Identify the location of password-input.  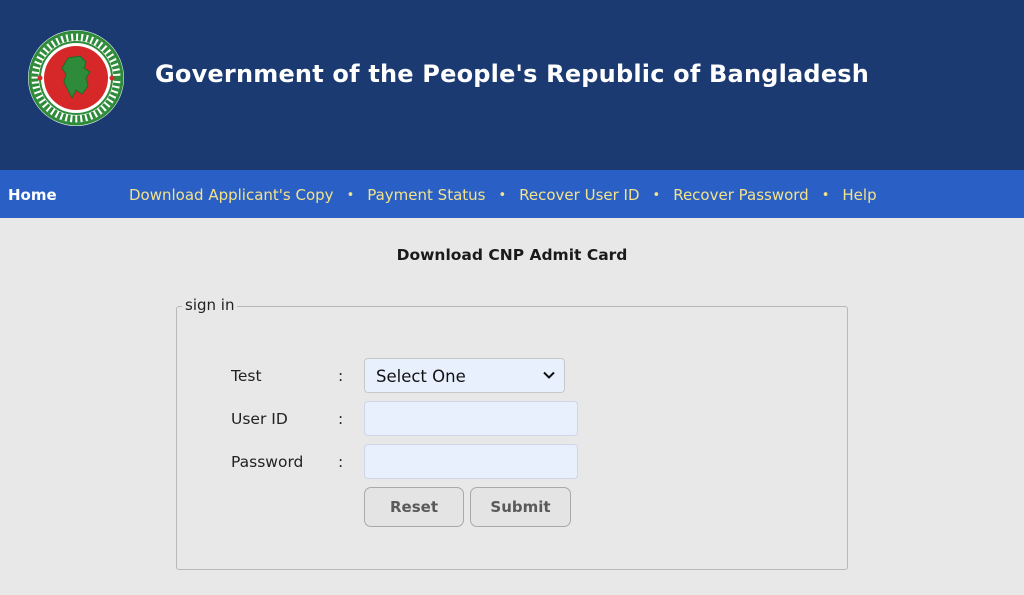
(471, 461).